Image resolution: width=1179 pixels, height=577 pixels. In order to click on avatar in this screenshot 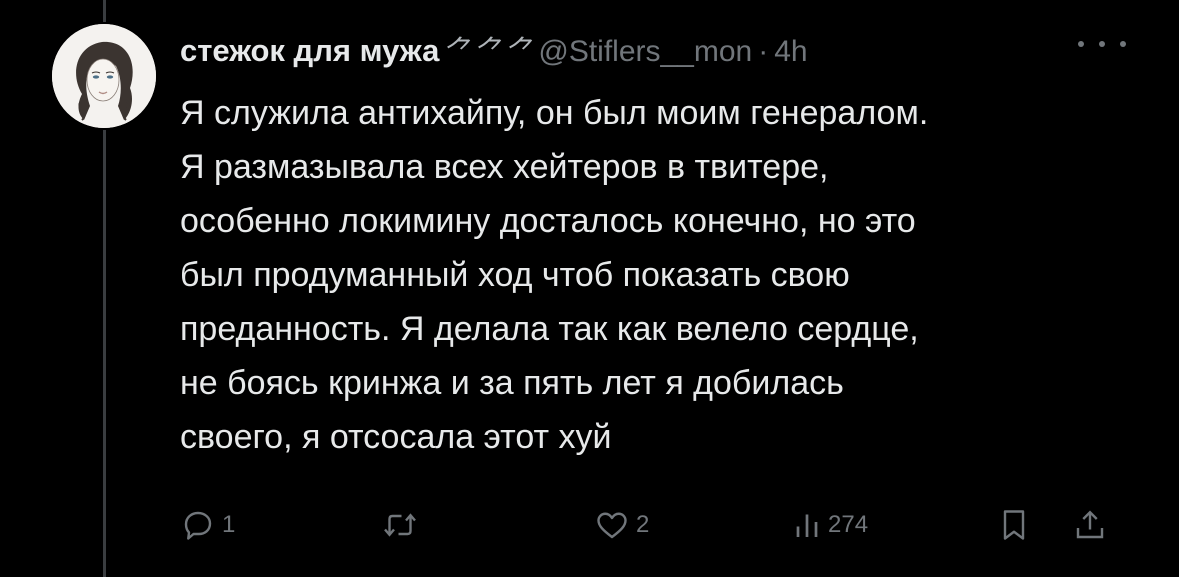, I will do `click(104, 76)`.